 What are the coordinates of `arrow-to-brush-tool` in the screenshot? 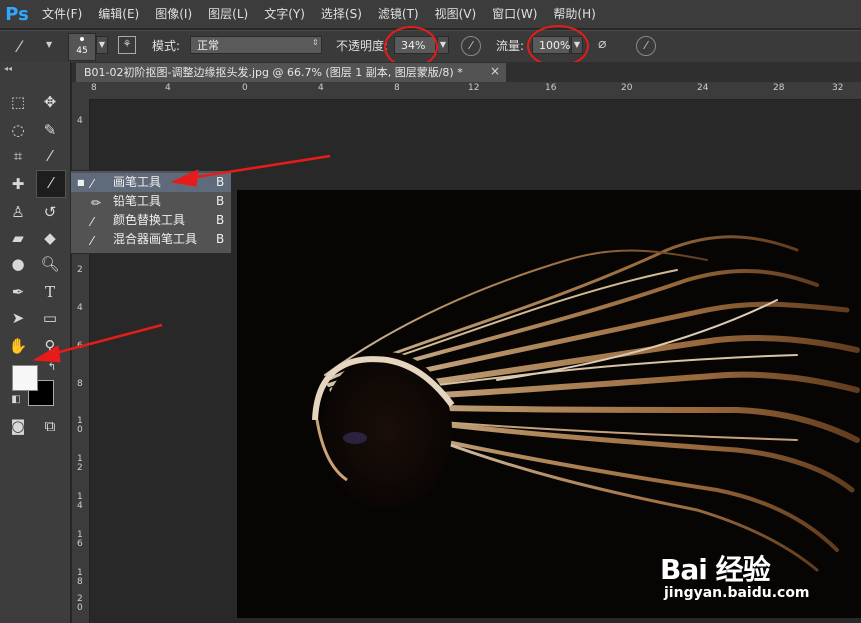 It's located at (260, 167).